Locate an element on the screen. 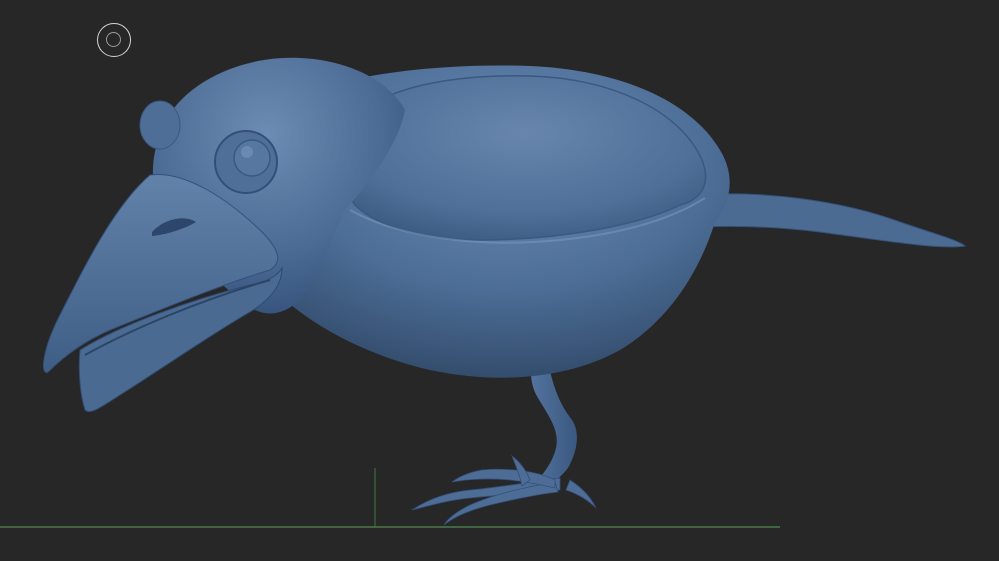 Image resolution: width=999 pixels, height=561 pixels. crow-leg is located at coordinates (553, 424).